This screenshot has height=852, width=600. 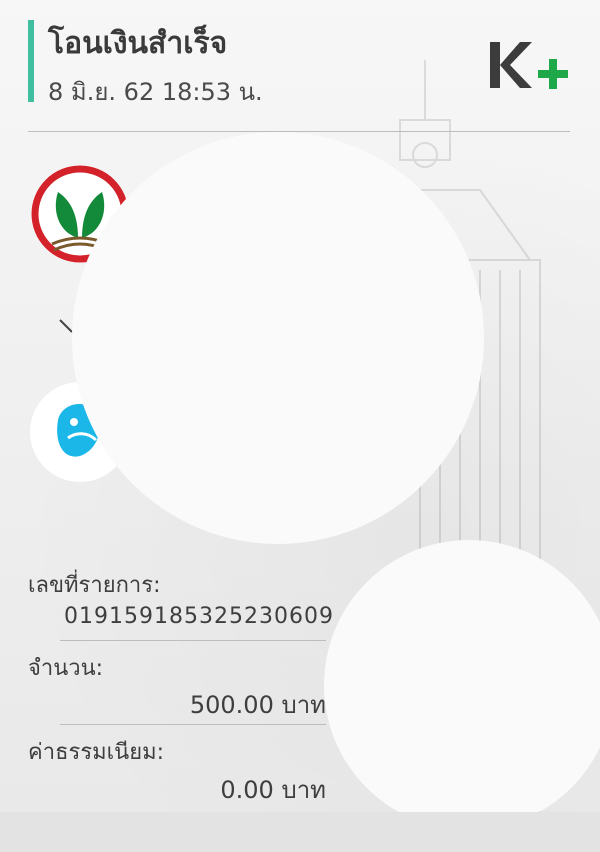 What do you see at coordinates (193, 640) in the screenshot?
I see `ref-divider` at bounding box center [193, 640].